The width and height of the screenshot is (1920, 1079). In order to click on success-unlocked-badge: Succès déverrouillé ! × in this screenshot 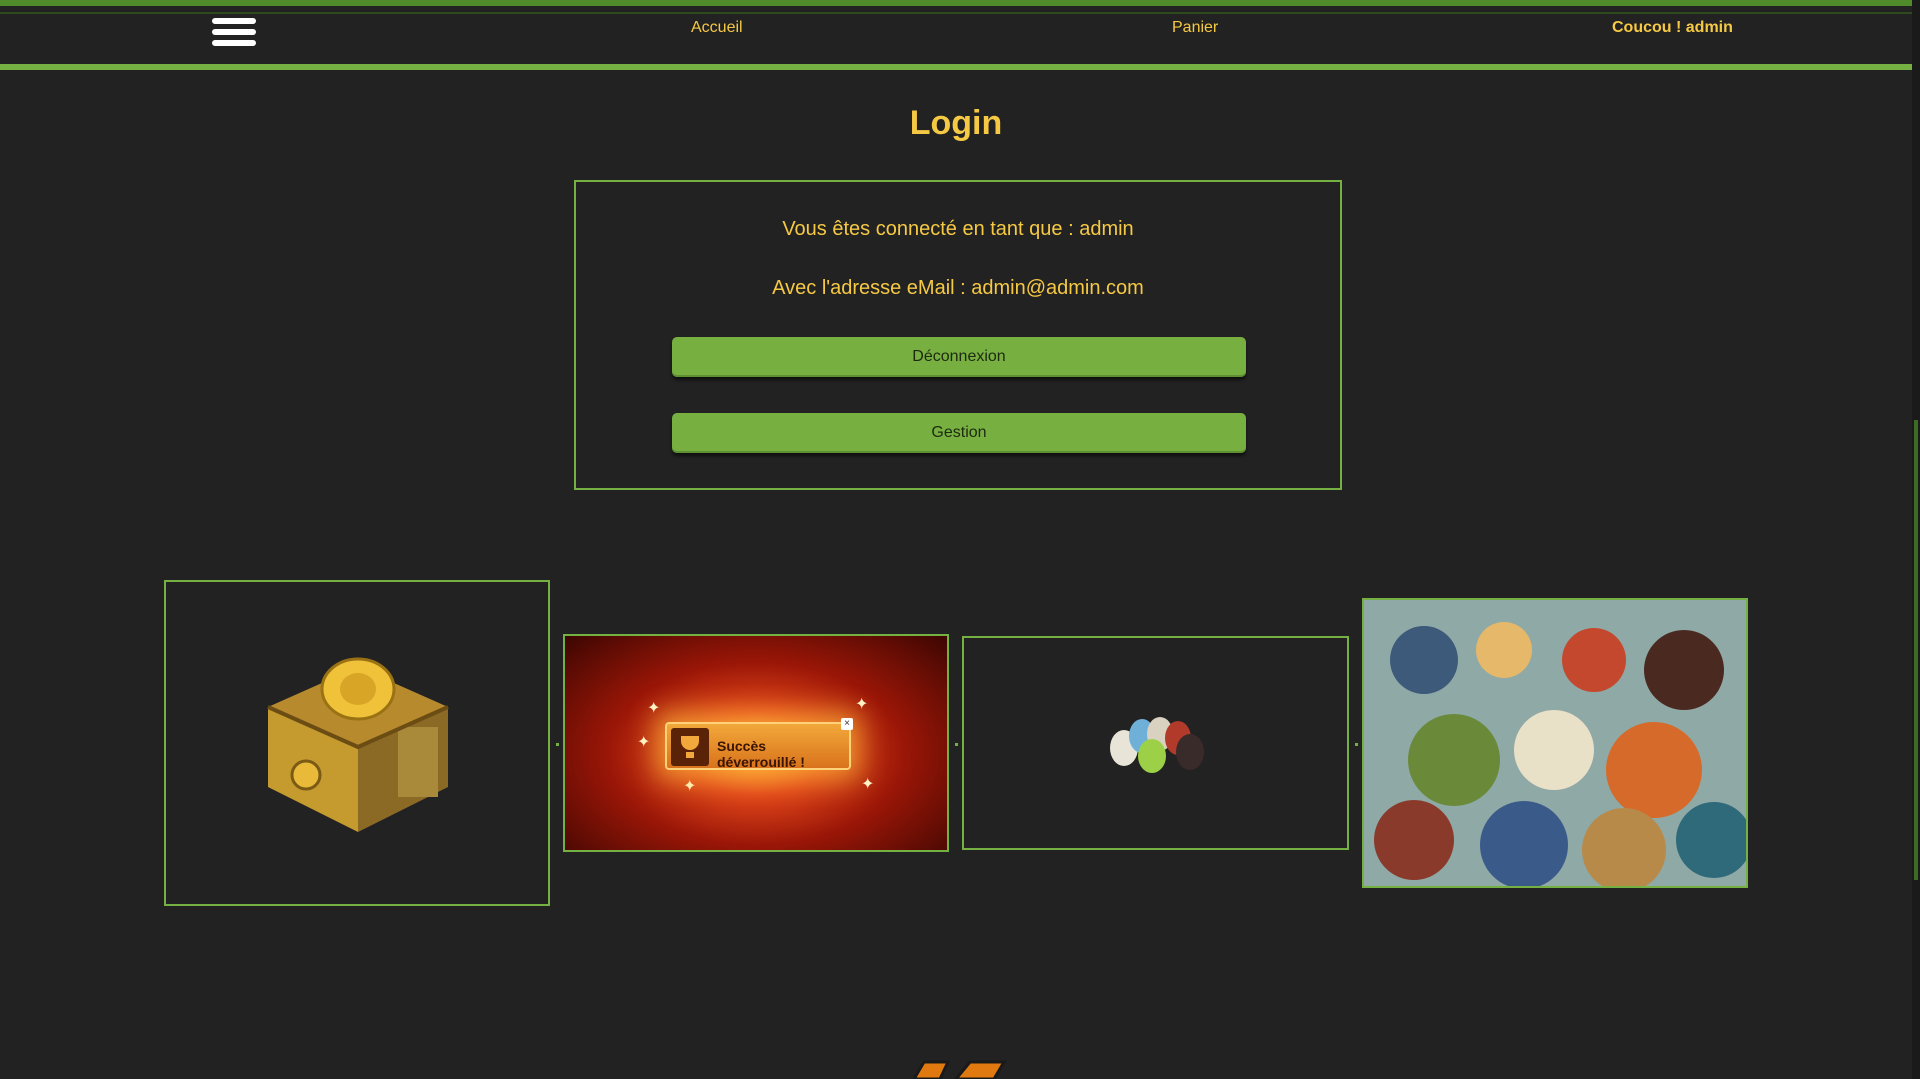, I will do `click(759, 744)`.